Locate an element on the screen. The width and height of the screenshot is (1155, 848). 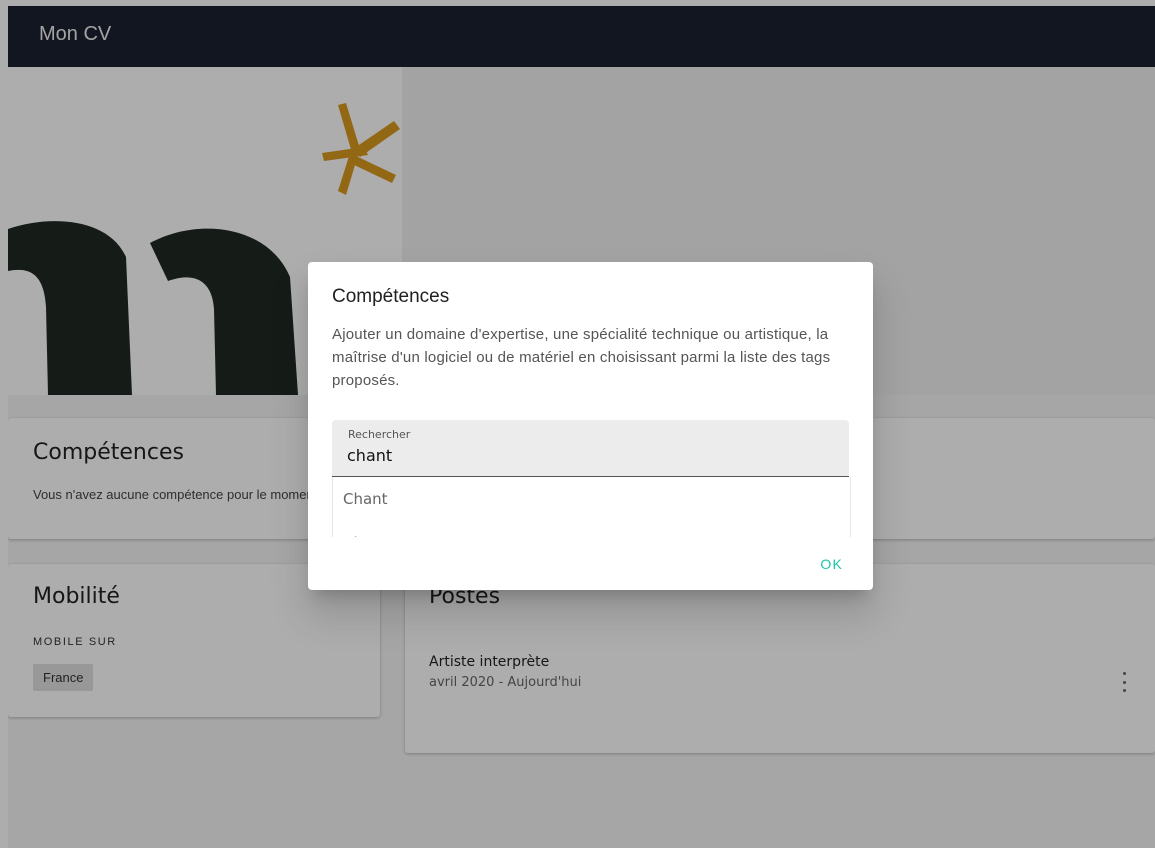
search-label: Rechercher is located at coordinates (379, 434).